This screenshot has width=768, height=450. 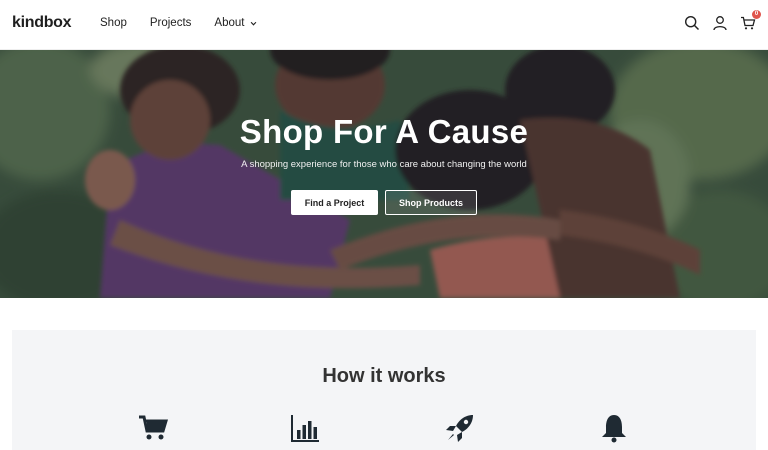 What do you see at coordinates (459, 428) in the screenshot?
I see `rocket-icon` at bounding box center [459, 428].